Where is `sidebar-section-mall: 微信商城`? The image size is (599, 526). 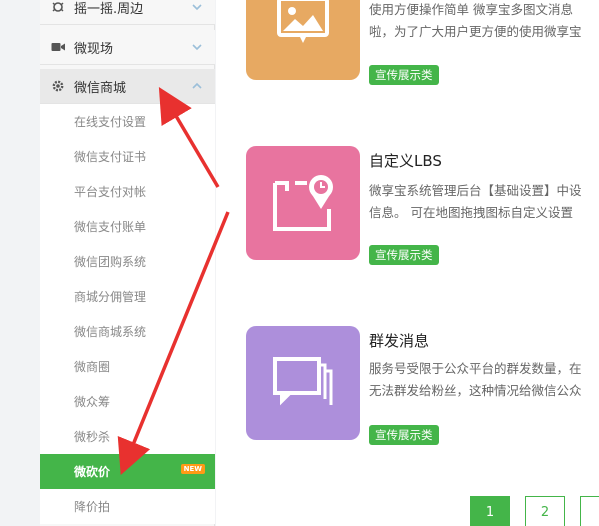 sidebar-section-mall: 微信商城 is located at coordinates (127, 86).